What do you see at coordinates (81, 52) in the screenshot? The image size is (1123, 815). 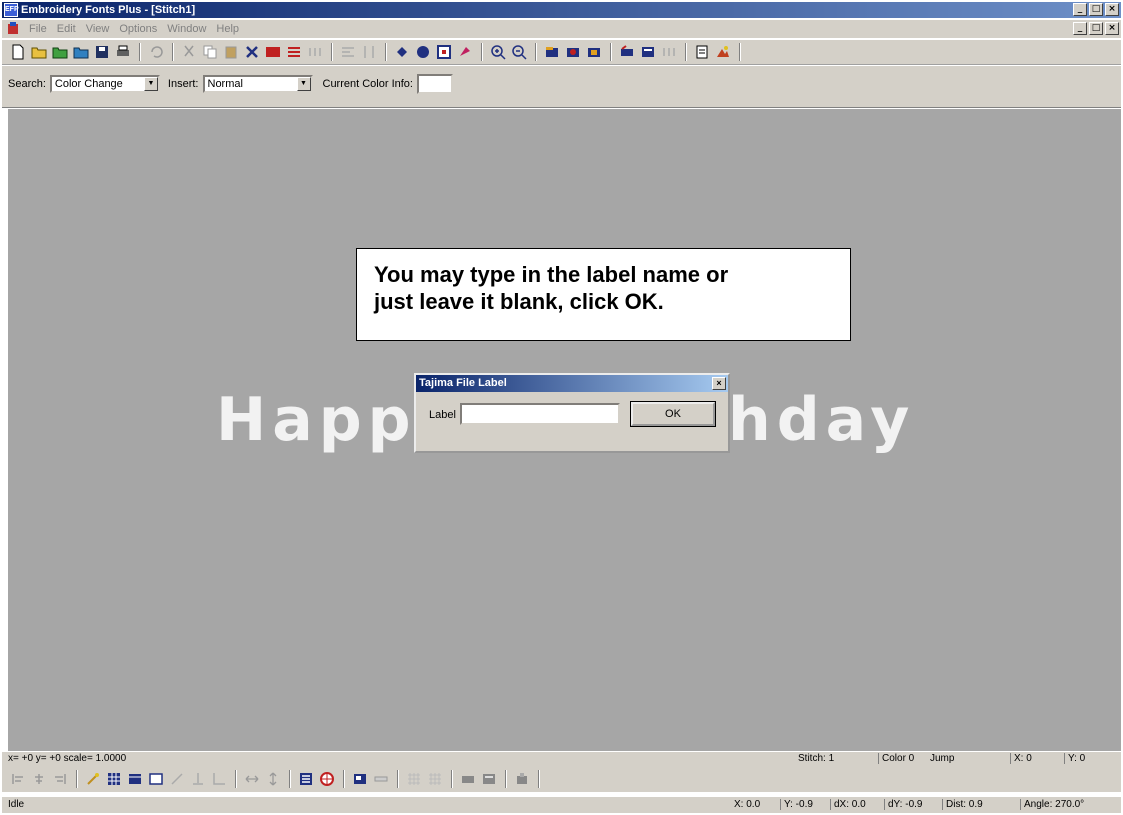 I see `open-alt2-button` at bounding box center [81, 52].